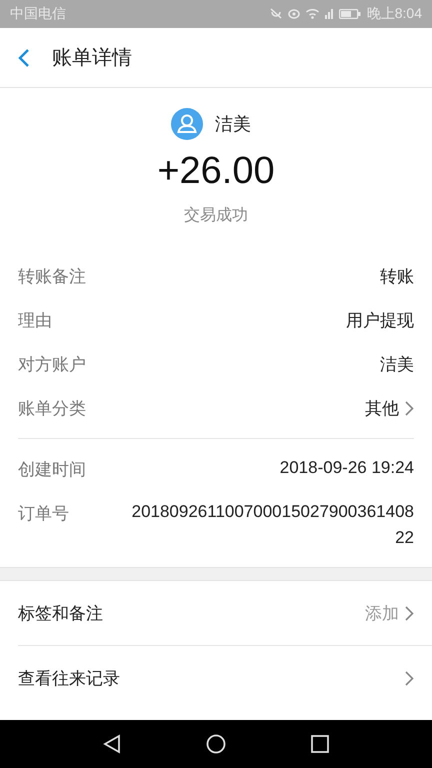  Describe the element at coordinates (52, 277) in the screenshot. I see `detail-label: 转账备注` at that location.